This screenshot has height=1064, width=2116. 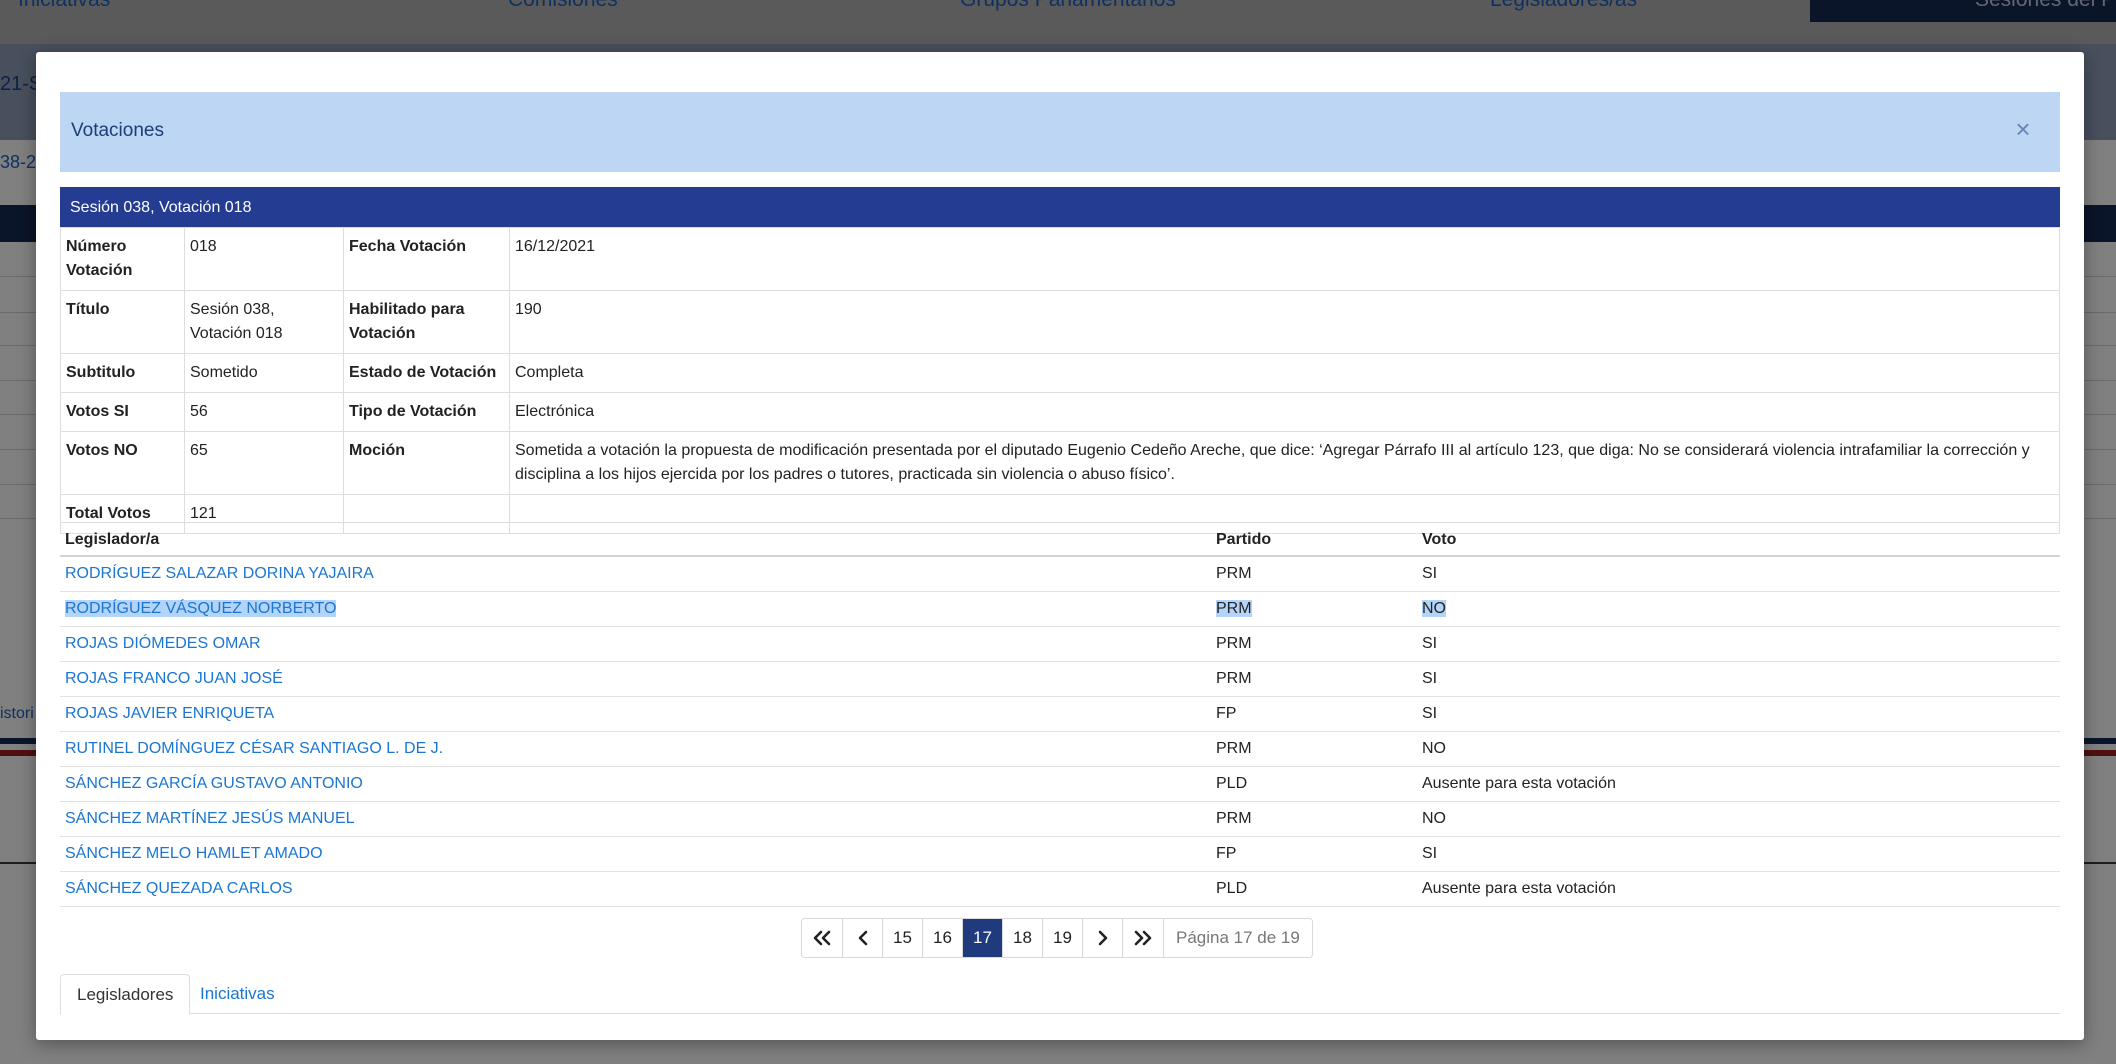 I want to click on votos-si-label: Votos SI, so click(x=122, y=412).